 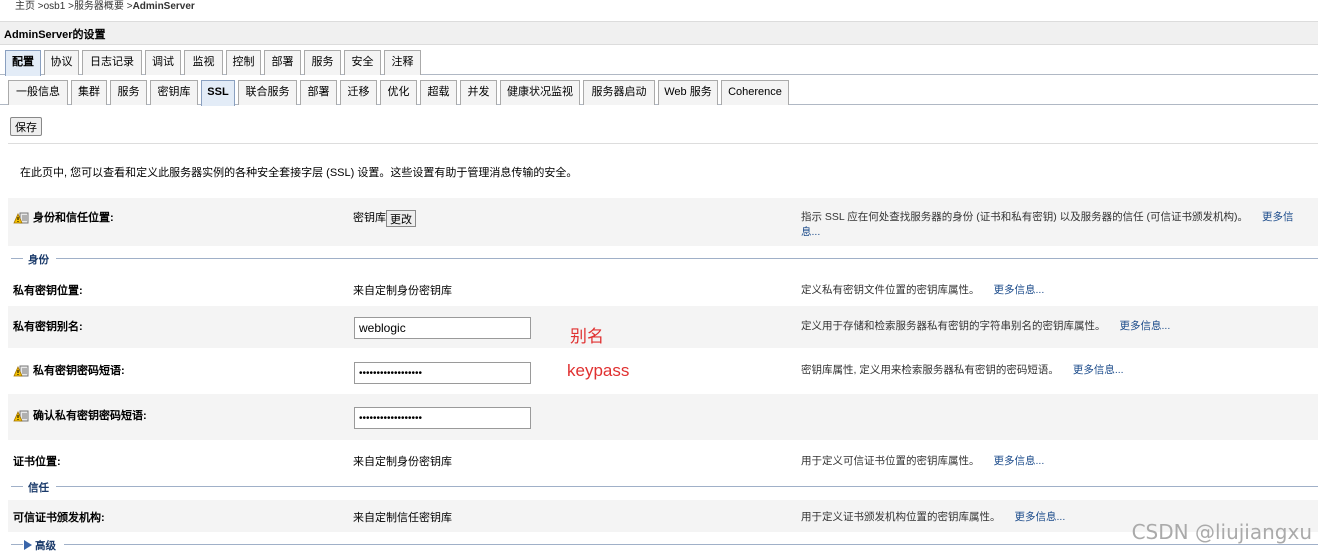 I want to click on subtab-server-start: 服务器启动, so click(x=619, y=92).